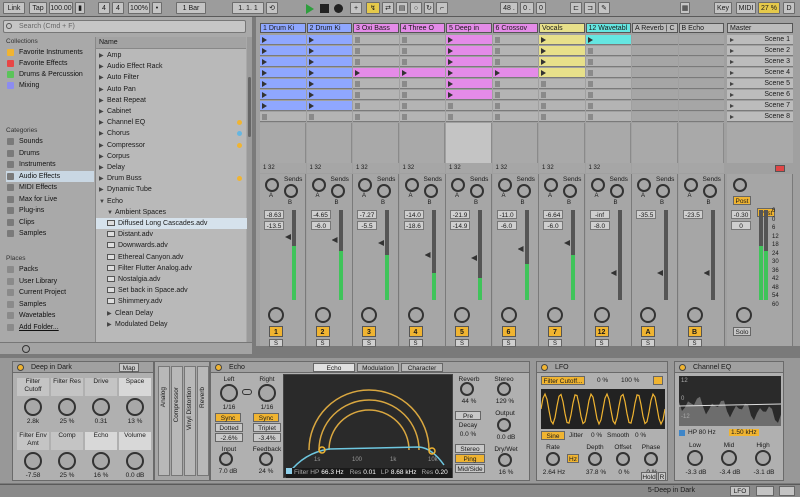  I want to click on scene-play-icon, so click(732, 117).